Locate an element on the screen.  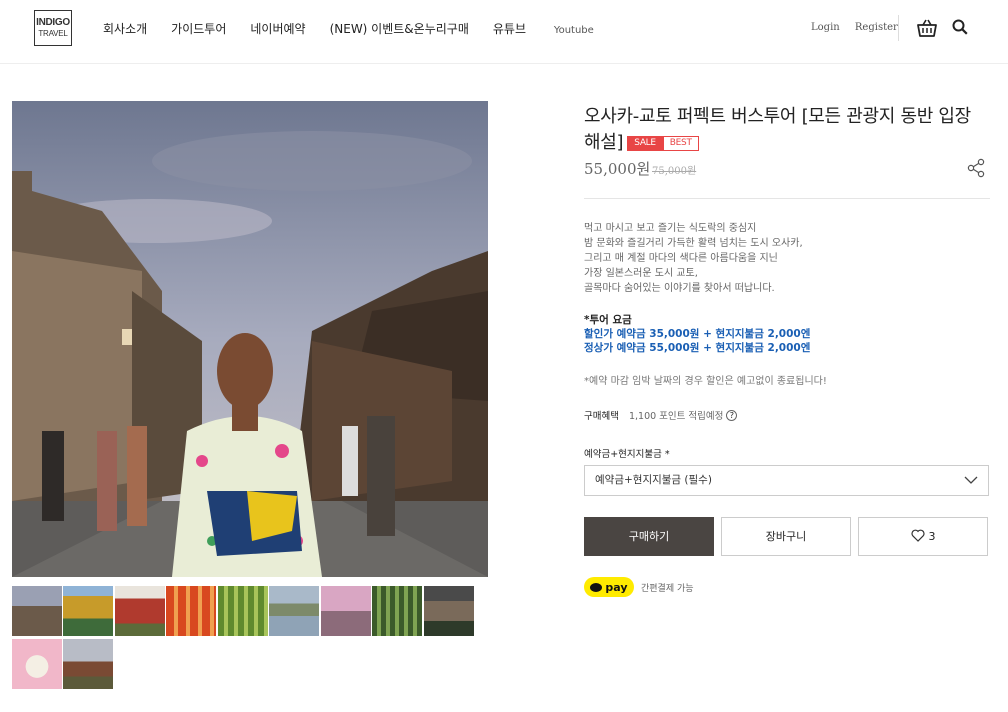
auth-links: Login Register is located at coordinates (860, 27).